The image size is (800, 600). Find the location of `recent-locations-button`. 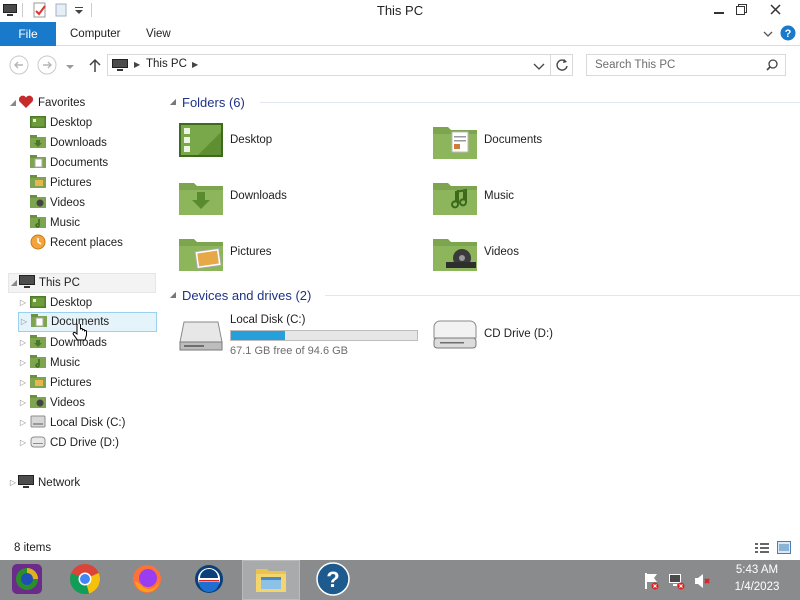

recent-locations-button is located at coordinates (70, 66).